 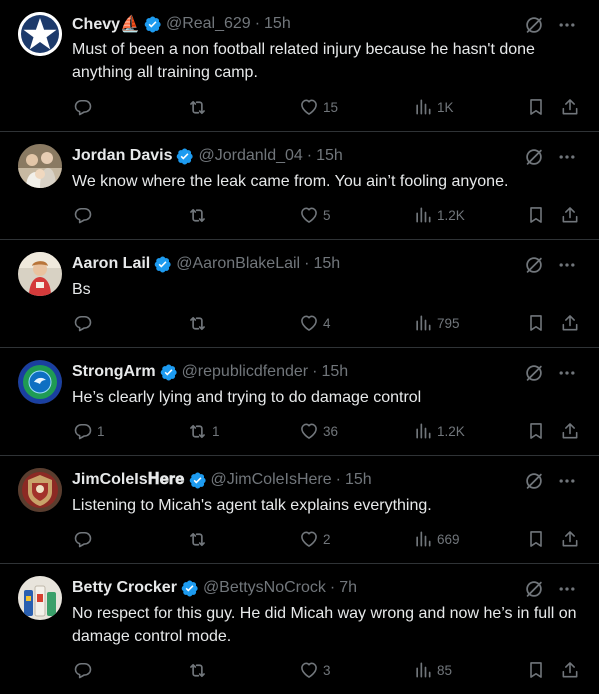 I want to click on emblem-avatar-icon, so click(x=40, y=382).